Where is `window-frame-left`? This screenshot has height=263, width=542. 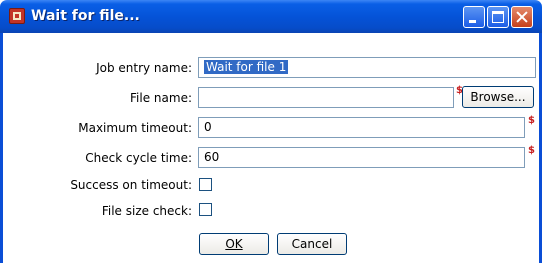
window-frame-left is located at coordinates (1, 148).